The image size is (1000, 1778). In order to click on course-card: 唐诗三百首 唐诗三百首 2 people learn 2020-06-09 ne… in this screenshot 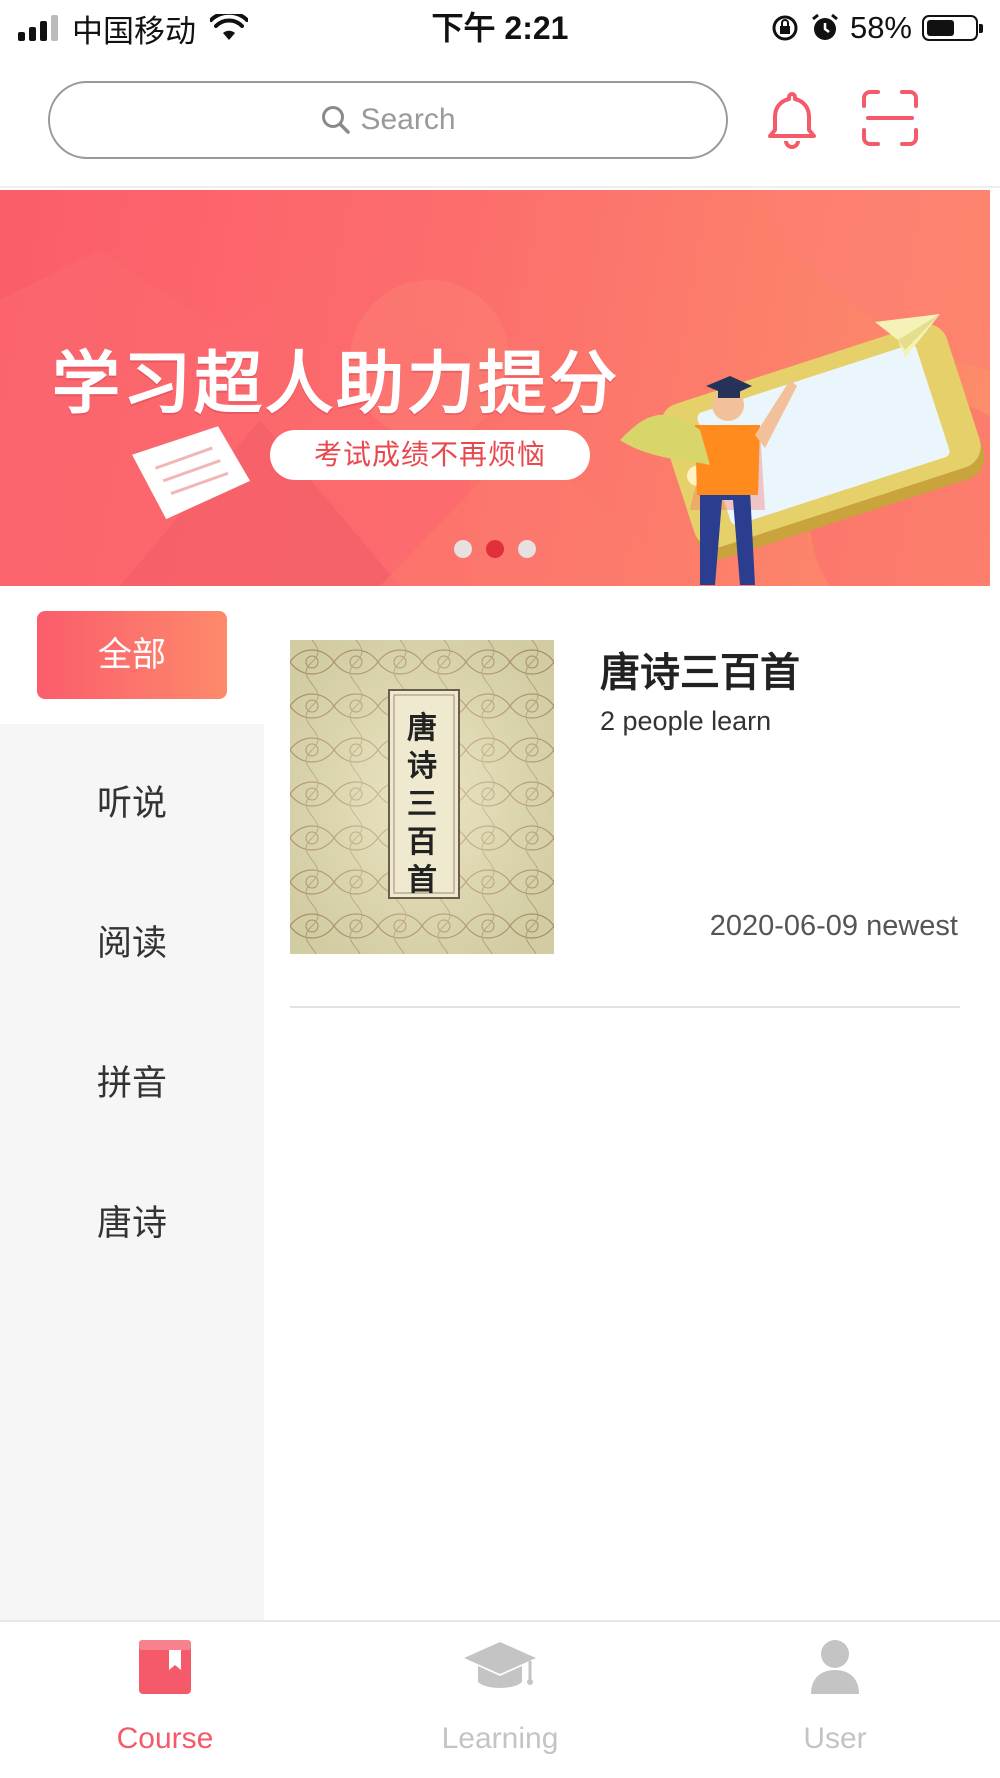, I will do `click(625, 824)`.